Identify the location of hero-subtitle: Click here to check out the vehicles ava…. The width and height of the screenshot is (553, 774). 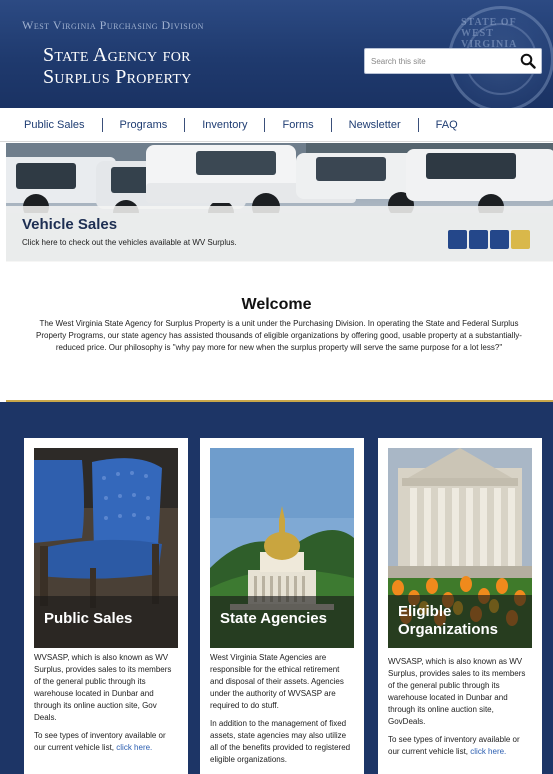
(129, 242).